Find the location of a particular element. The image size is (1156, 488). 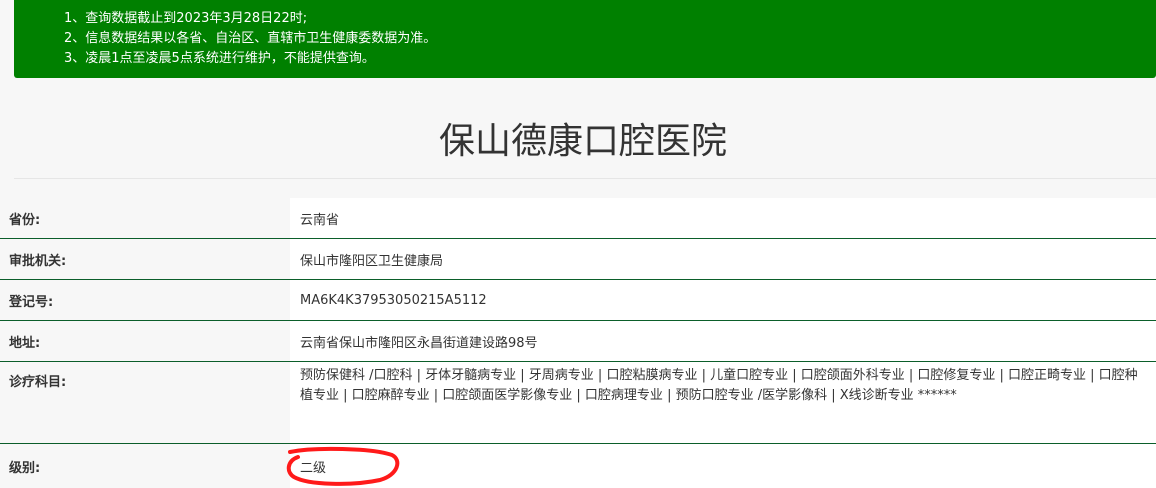

notice-line-1: 1、查询数据截止到2023年3月28日22时; is located at coordinates (186, 18).